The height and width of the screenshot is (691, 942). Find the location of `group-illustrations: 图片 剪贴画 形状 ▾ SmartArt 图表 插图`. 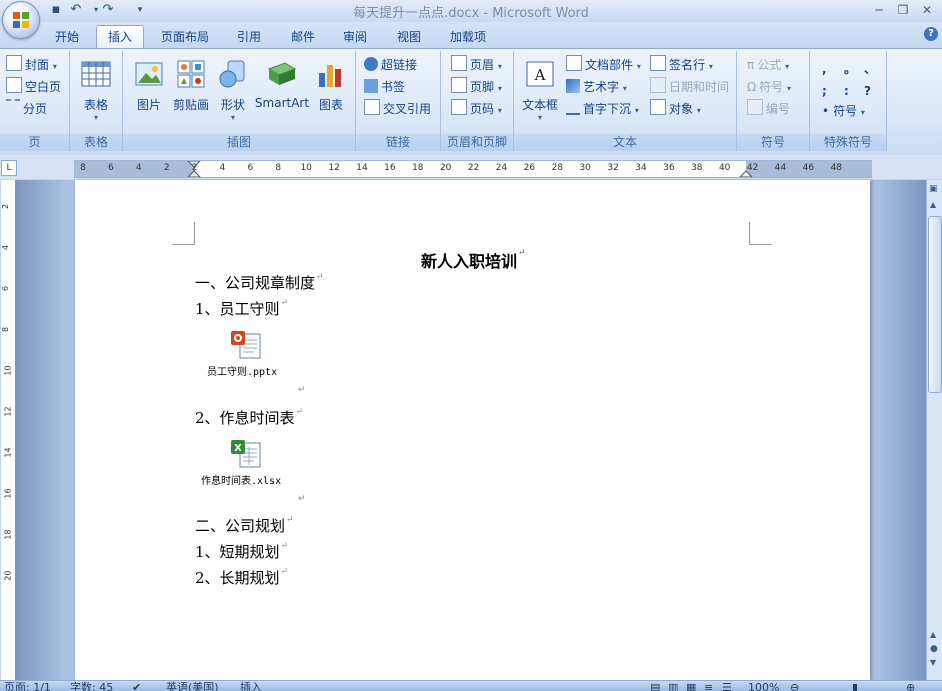

group-illustrations: 图片 剪贴画 形状 ▾ SmartArt 图表 插图 is located at coordinates (239, 101).